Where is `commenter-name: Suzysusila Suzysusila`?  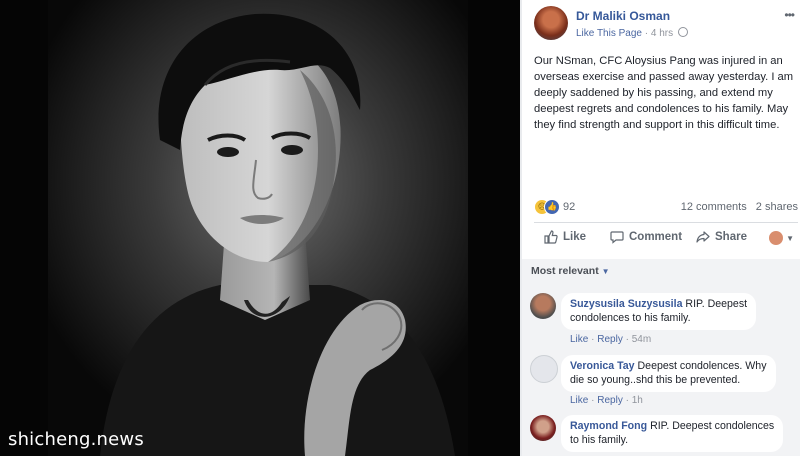 commenter-name: Suzysusila Suzysusila is located at coordinates (626, 304).